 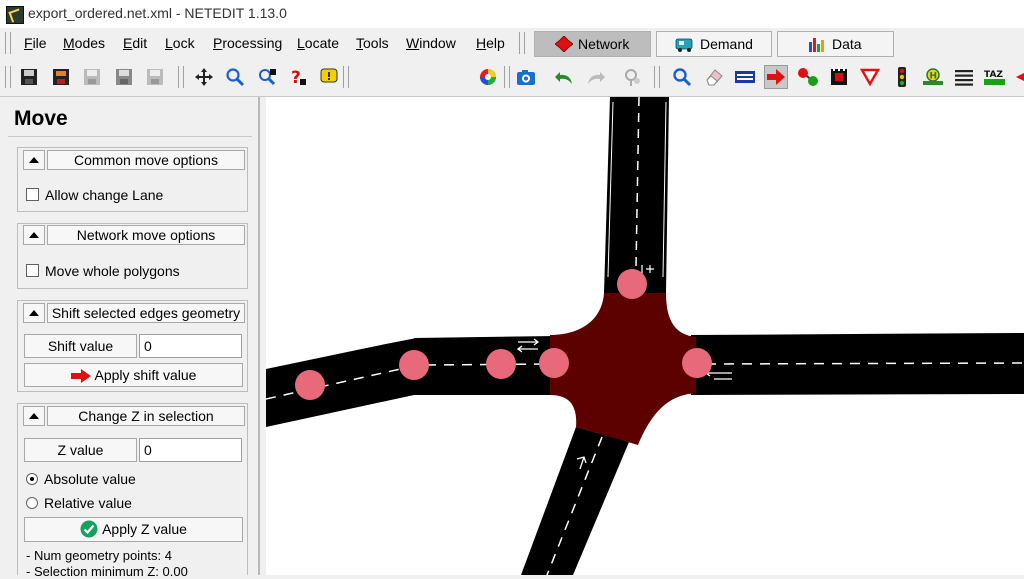 I want to click on move-whole-polygons-checkbox, so click(x=32, y=270).